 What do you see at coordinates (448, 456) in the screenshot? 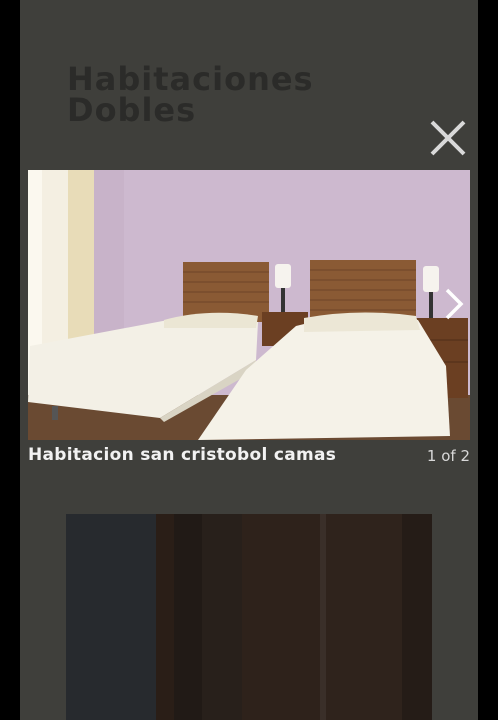
I see `image-counter: 1 of 2` at bounding box center [448, 456].